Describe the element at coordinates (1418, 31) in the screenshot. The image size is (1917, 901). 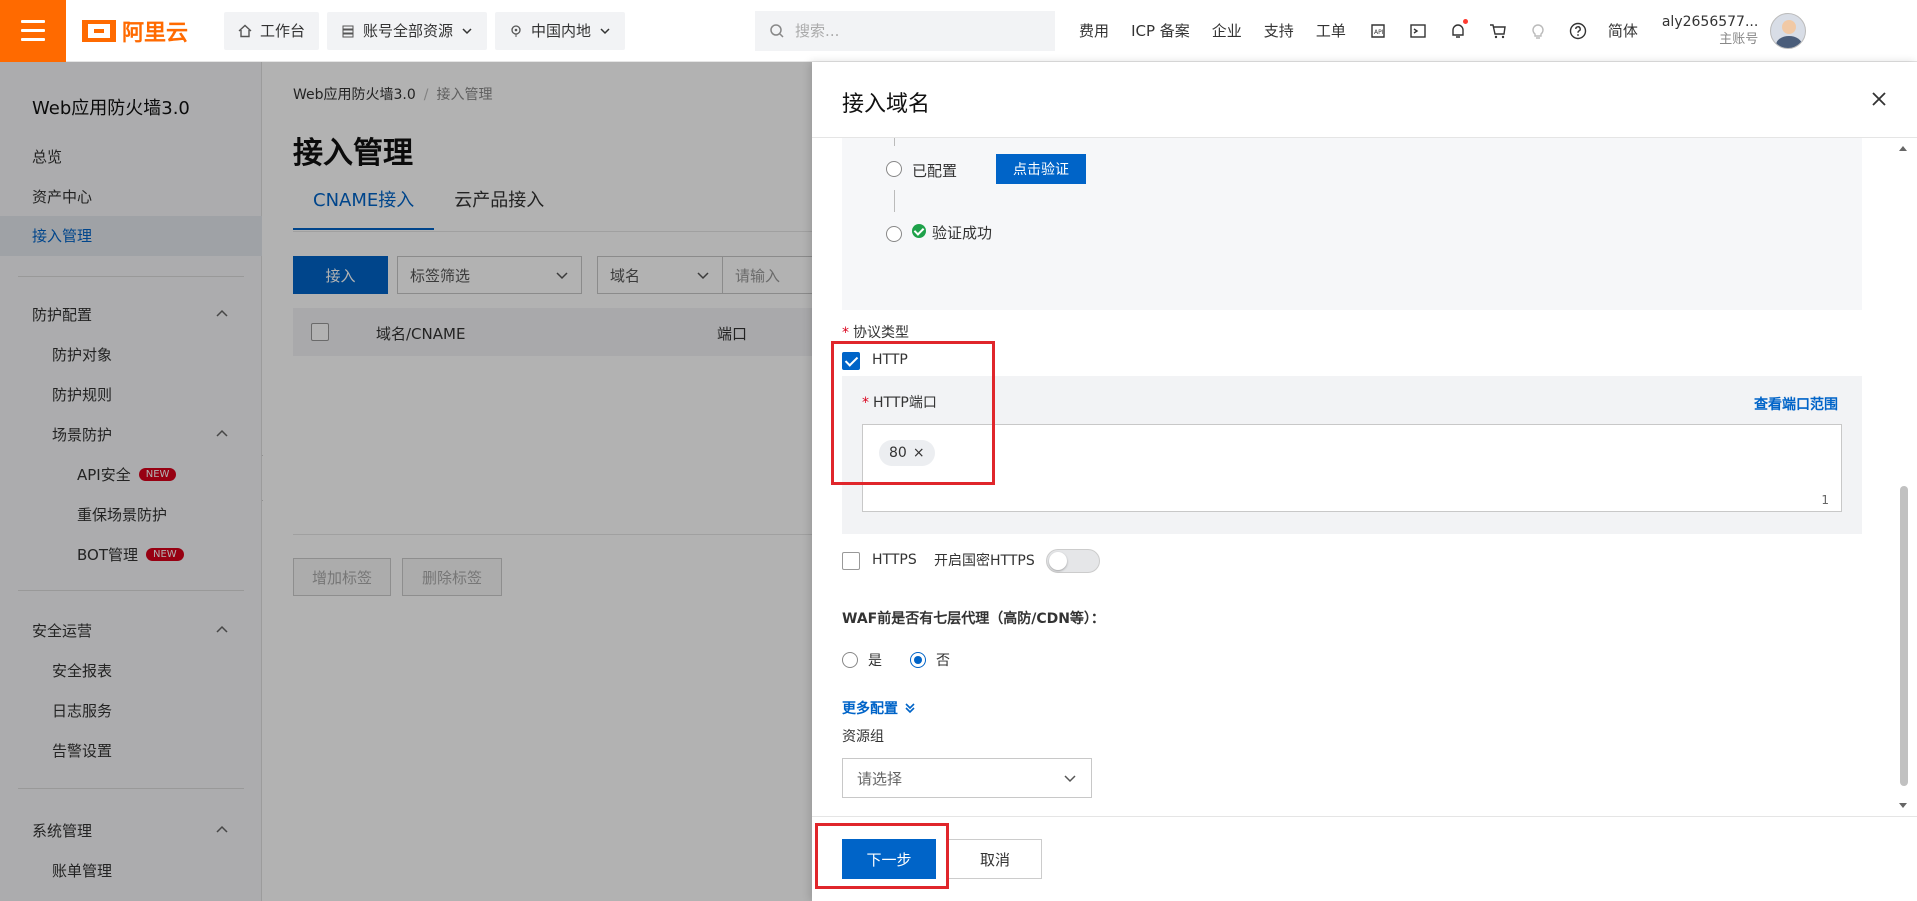
I see `terminal-icon` at that location.